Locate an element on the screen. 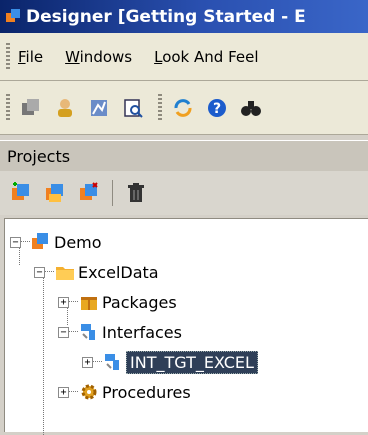 The width and height of the screenshot is (368, 435). tree-node-procedures: + Procedures is located at coordinates (124, 392).